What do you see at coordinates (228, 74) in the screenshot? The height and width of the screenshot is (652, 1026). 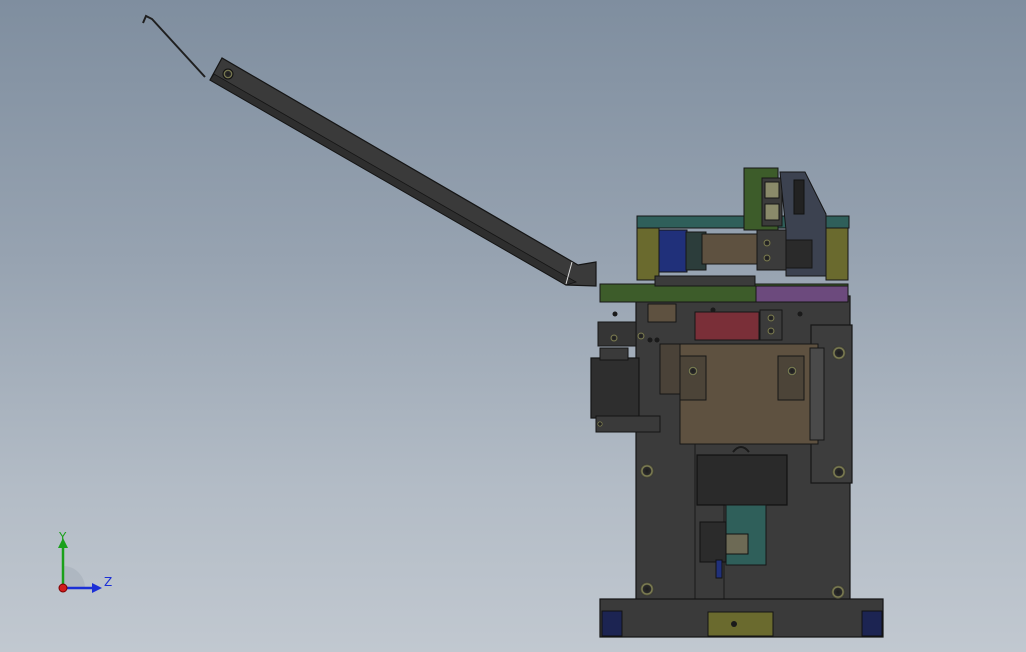 I see `lever-pivot-bolt` at bounding box center [228, 74].